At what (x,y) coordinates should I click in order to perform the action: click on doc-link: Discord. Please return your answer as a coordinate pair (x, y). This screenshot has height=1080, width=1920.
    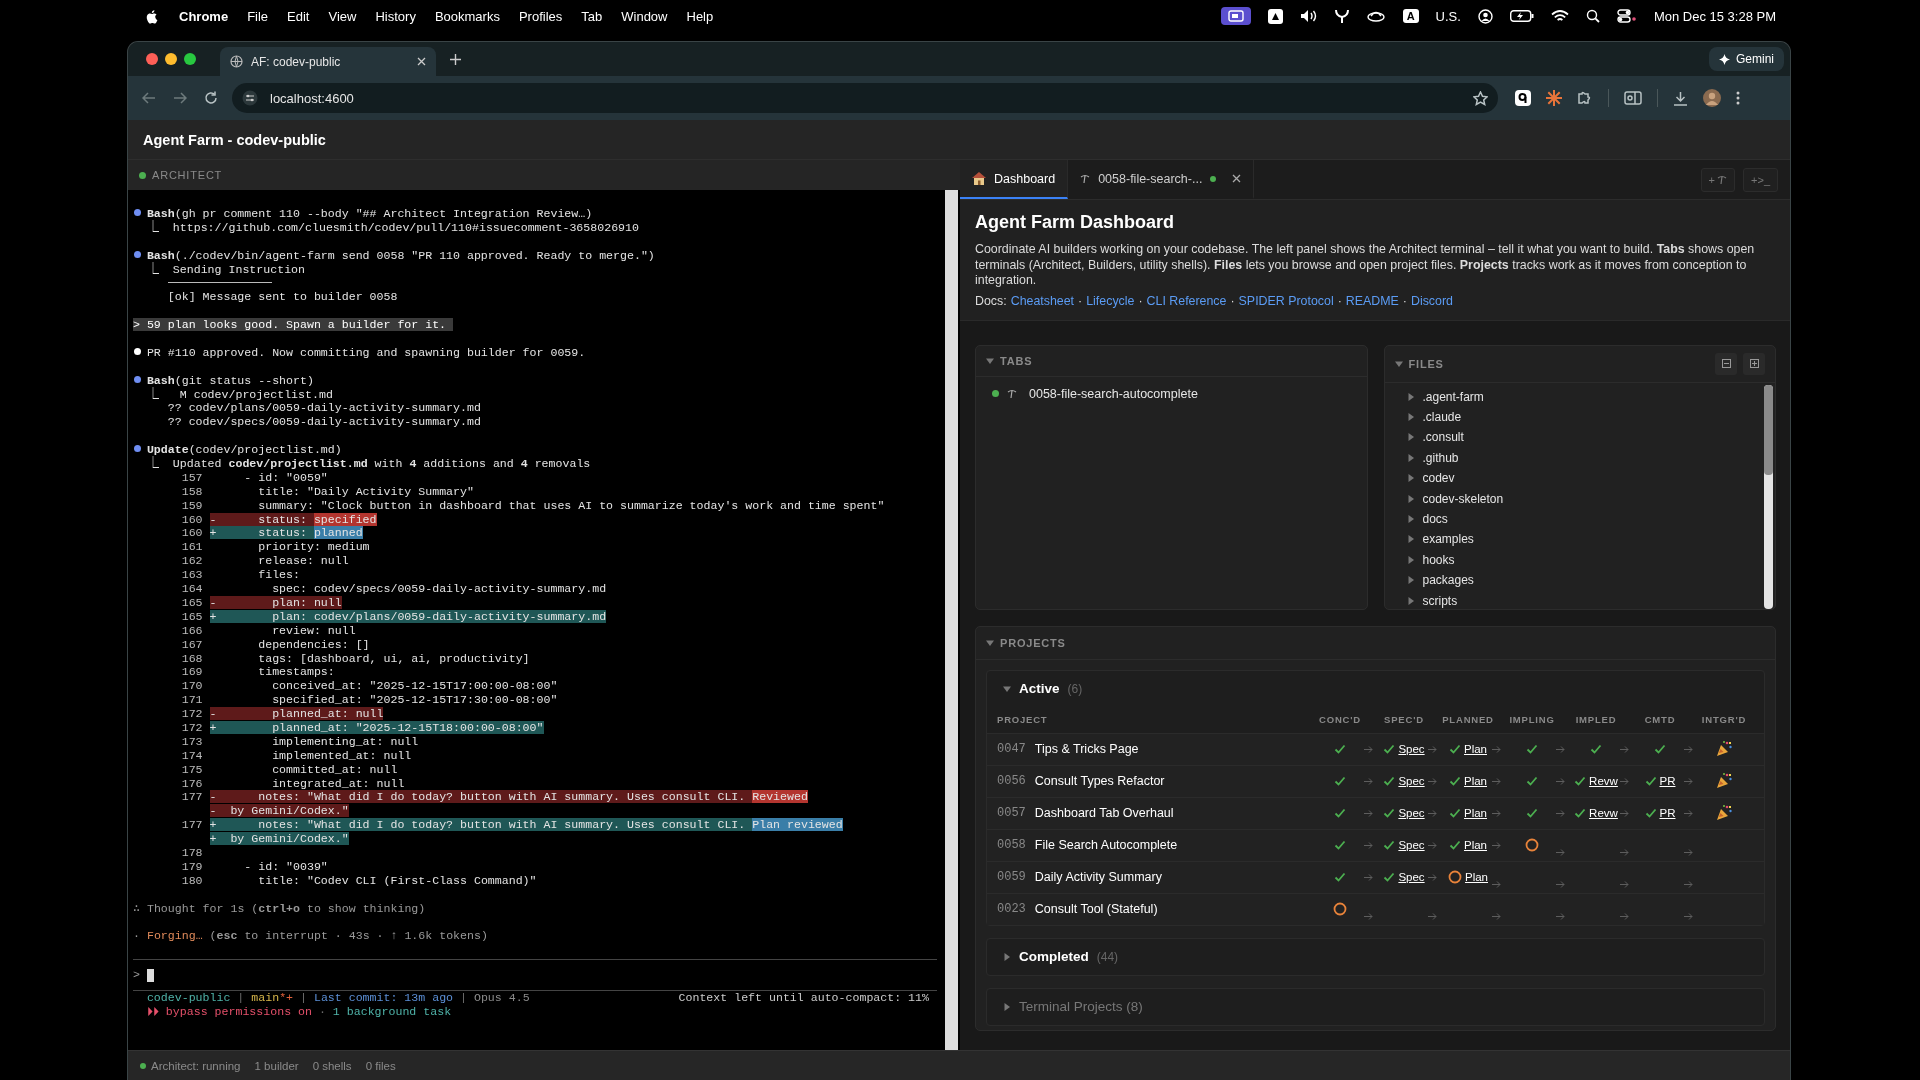
    Looking at the image, I should click on (1431, 300).